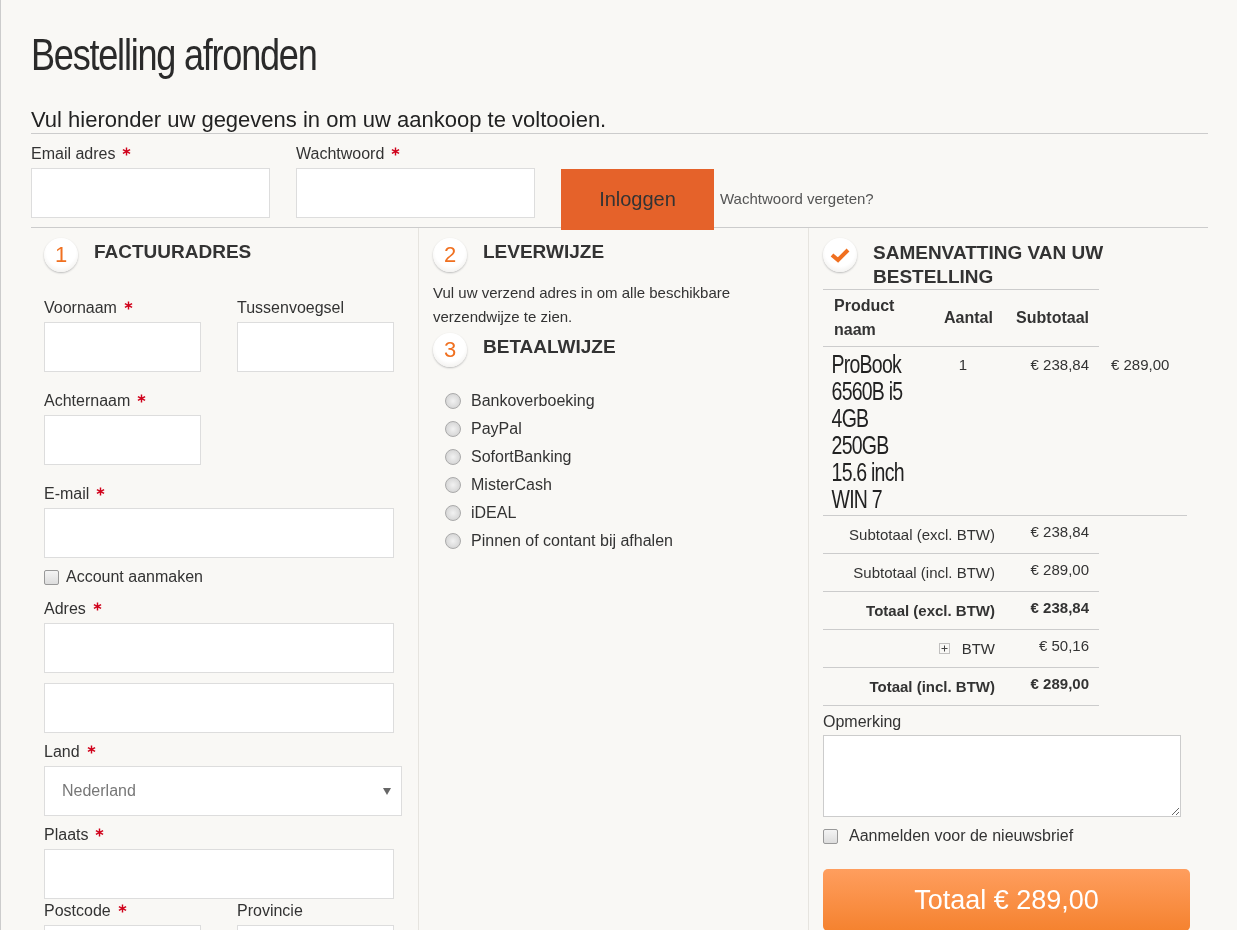 The image size is (1237, 930). What do you see at coordinates (582, 305) in the screenshot?
I see `delivery-note: Vul uw verzend adres in om alle beschikbare verzendwijze te zien.` at bounding box center [582, 305].